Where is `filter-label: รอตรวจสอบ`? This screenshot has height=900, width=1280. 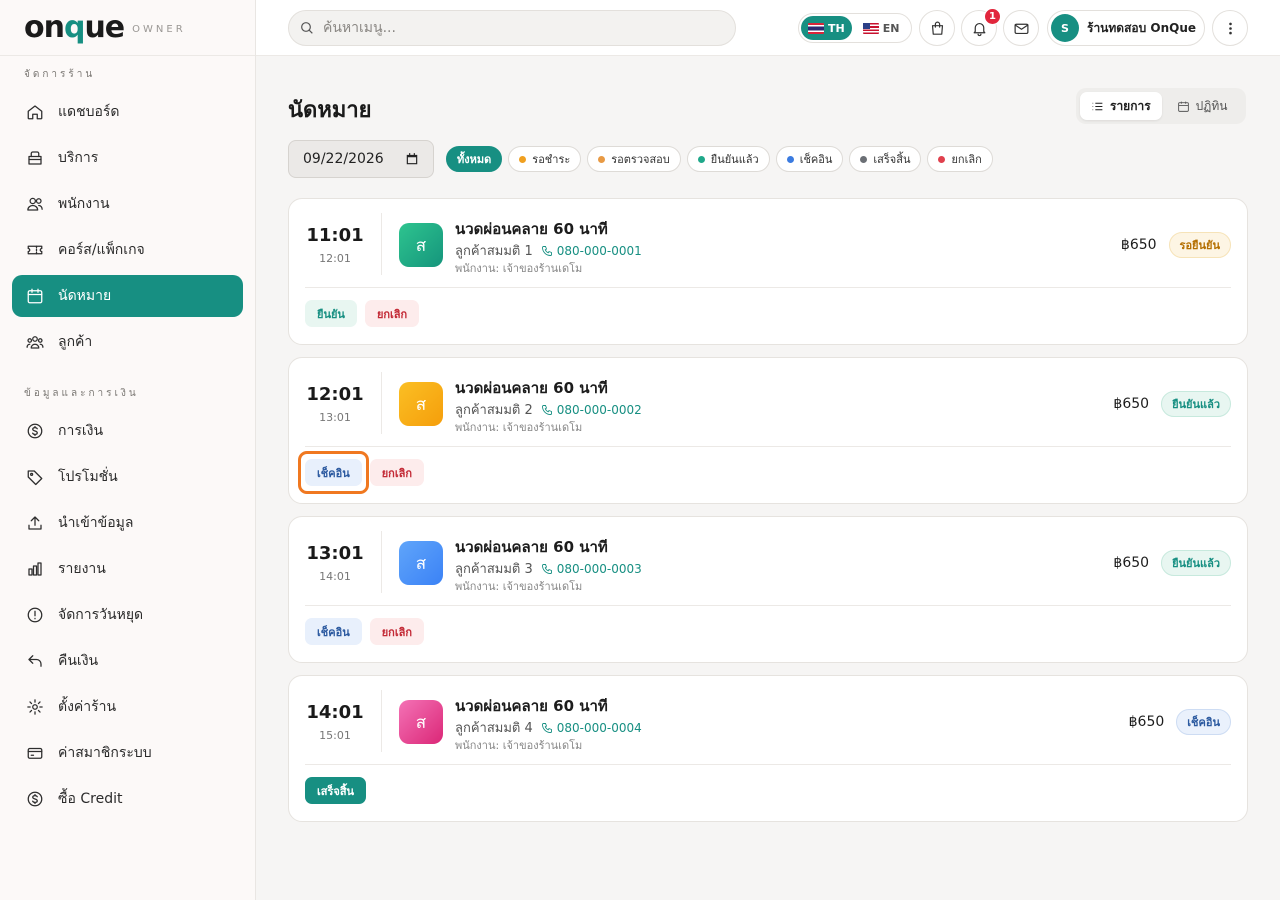
filter-label: รอตรวจสอบ is located at coordinates (640, 159).